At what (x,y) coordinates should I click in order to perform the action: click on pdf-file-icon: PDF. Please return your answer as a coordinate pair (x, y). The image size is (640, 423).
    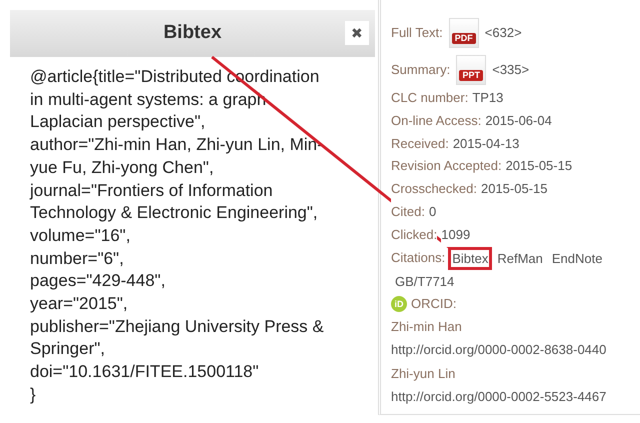
    Looking at the image, I should click on (463, 33).